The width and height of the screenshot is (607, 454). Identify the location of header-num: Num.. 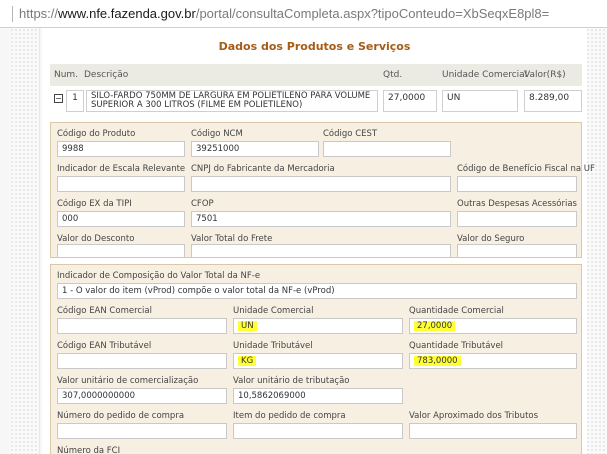
(66, 75).